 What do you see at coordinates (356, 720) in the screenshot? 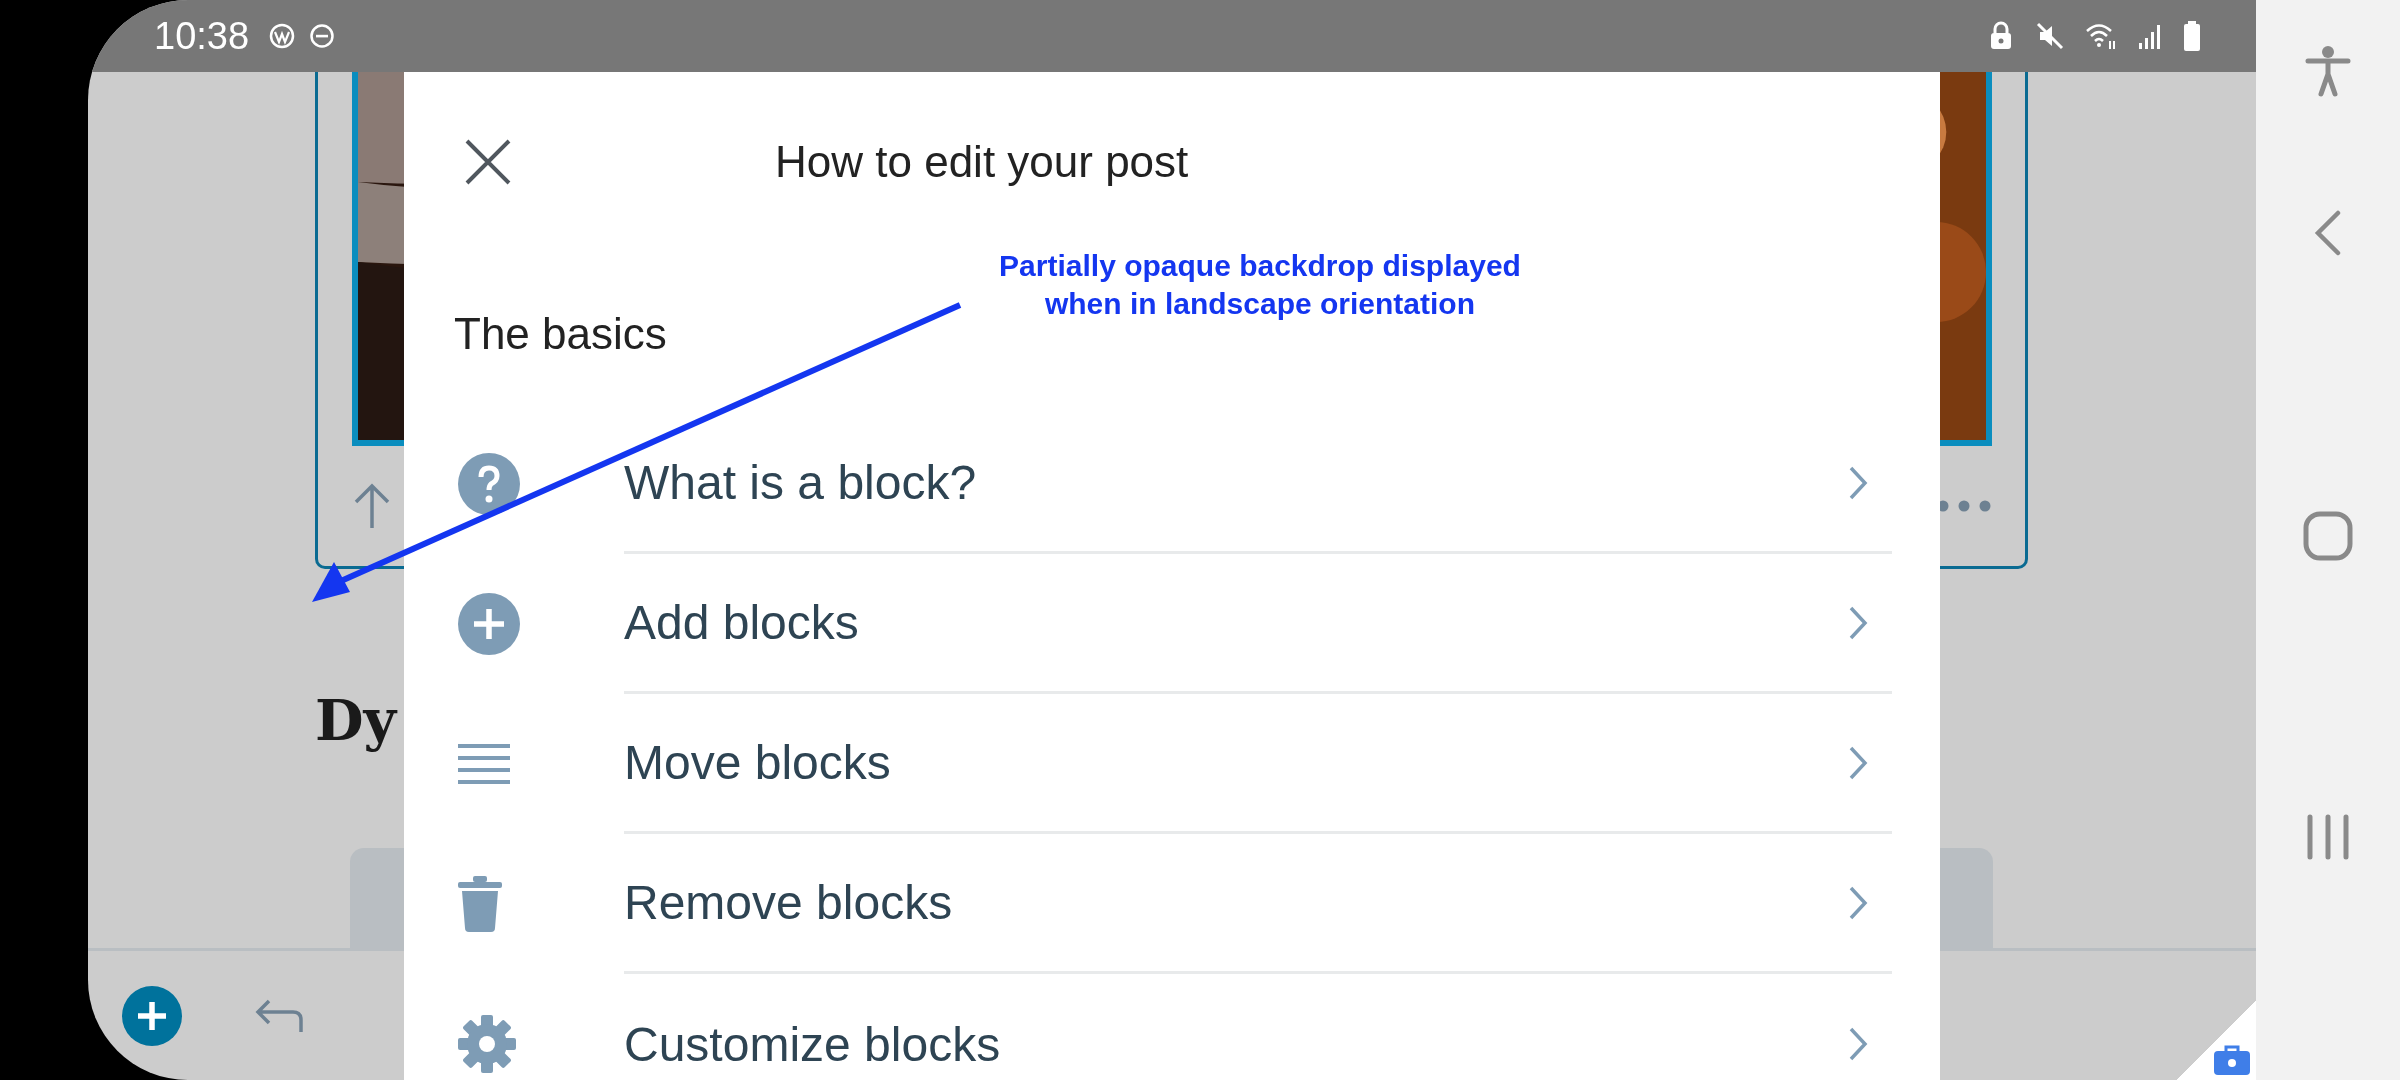
I see `post-heading: Dy` at bounding box center [356, 720].